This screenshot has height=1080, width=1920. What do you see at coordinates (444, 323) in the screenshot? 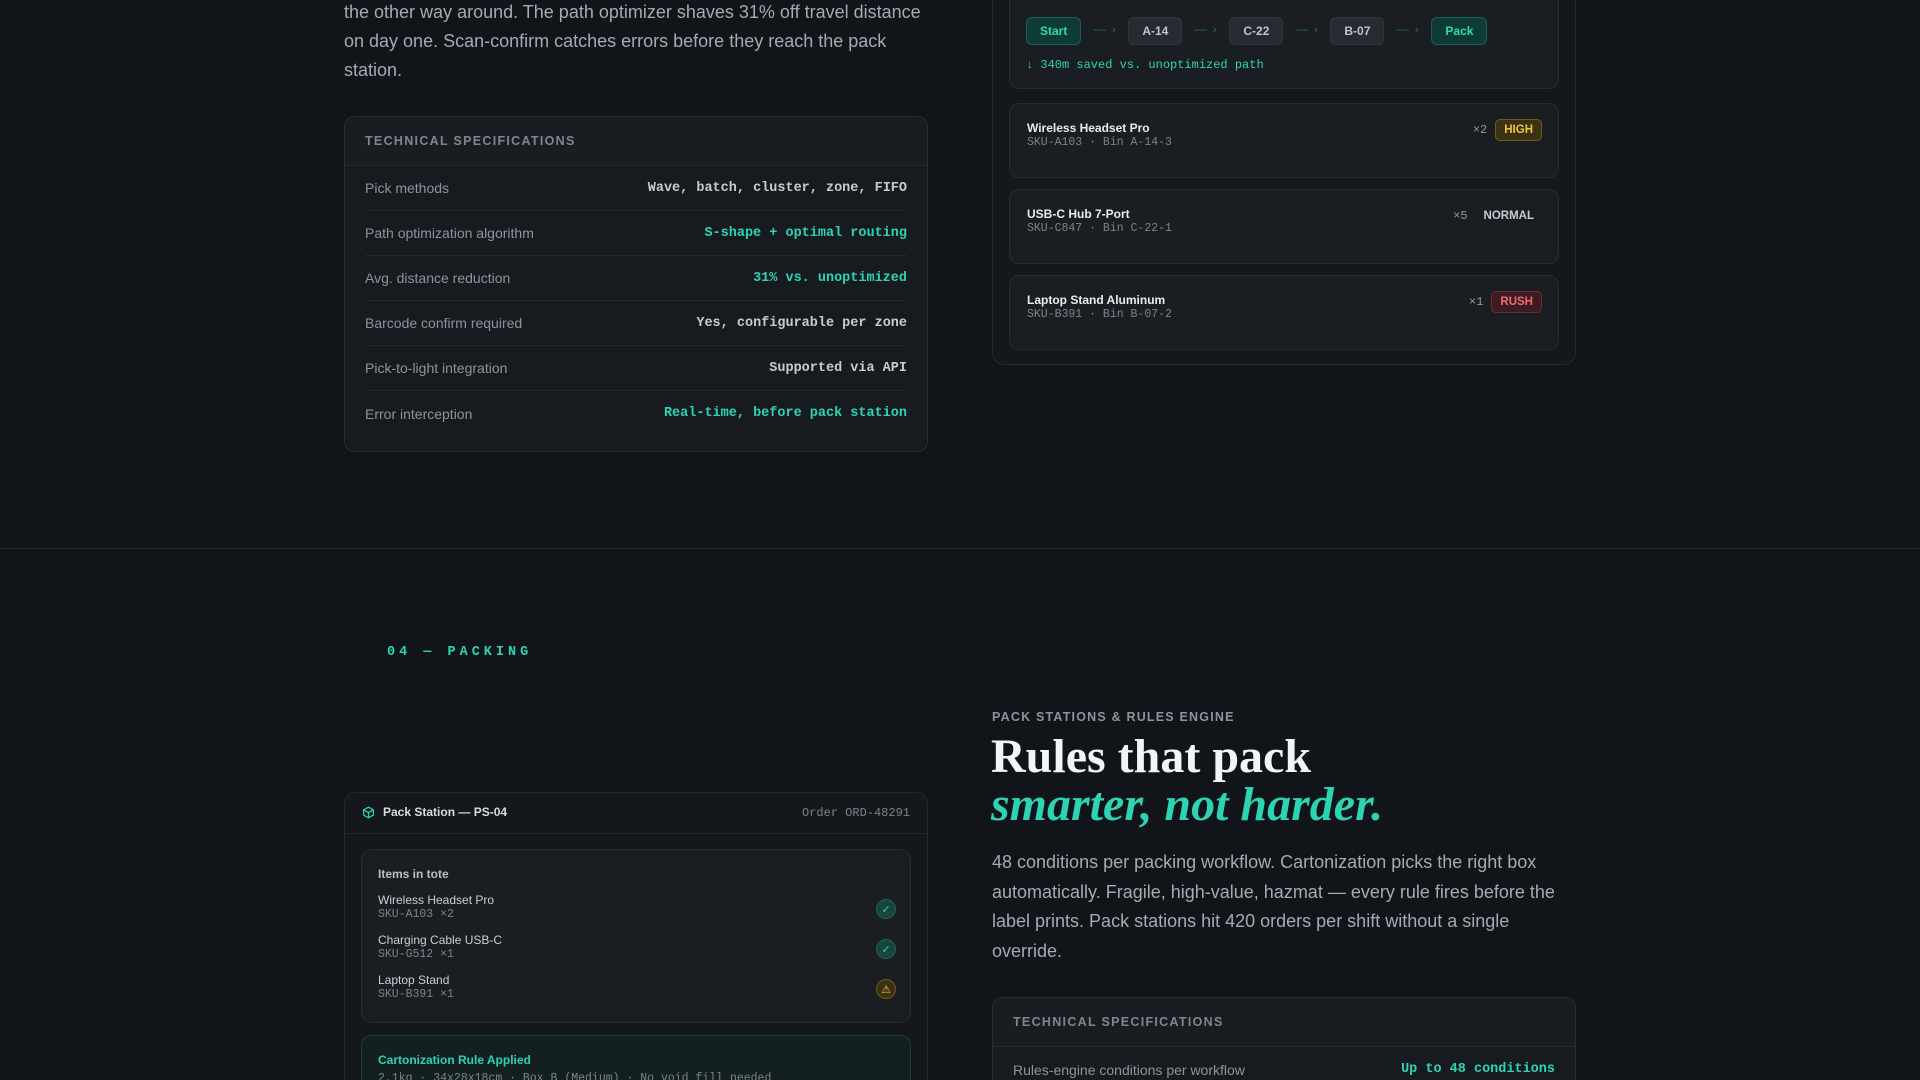
I see `spec-key: Barcode confirm required` at bounding box center [444, 323].